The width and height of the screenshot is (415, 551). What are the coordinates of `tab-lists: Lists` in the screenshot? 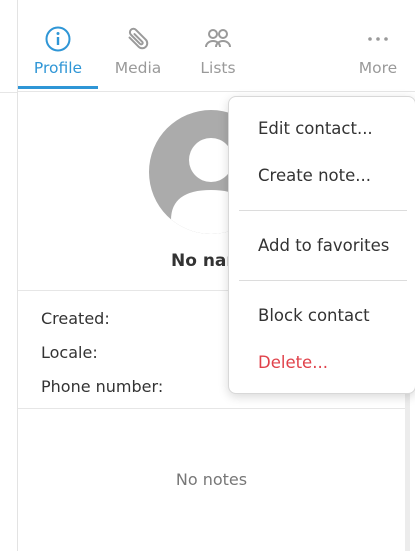 It's located at (218, 54).